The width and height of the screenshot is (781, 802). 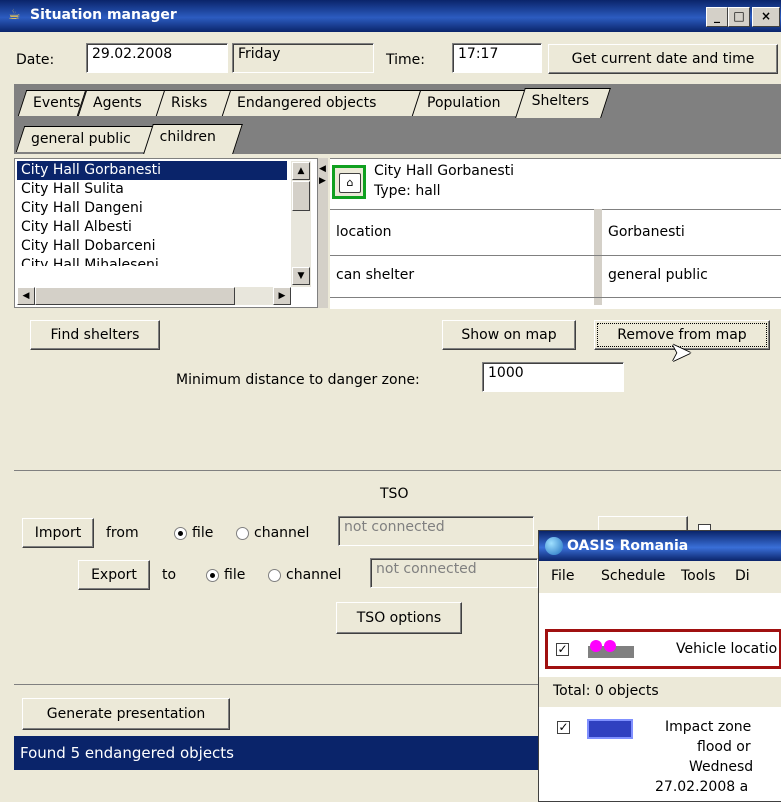 What do you see at coordinates (397, 139) in the screenshot?
I see `sub-tabs: general public children` at bounding box center [397, 139].